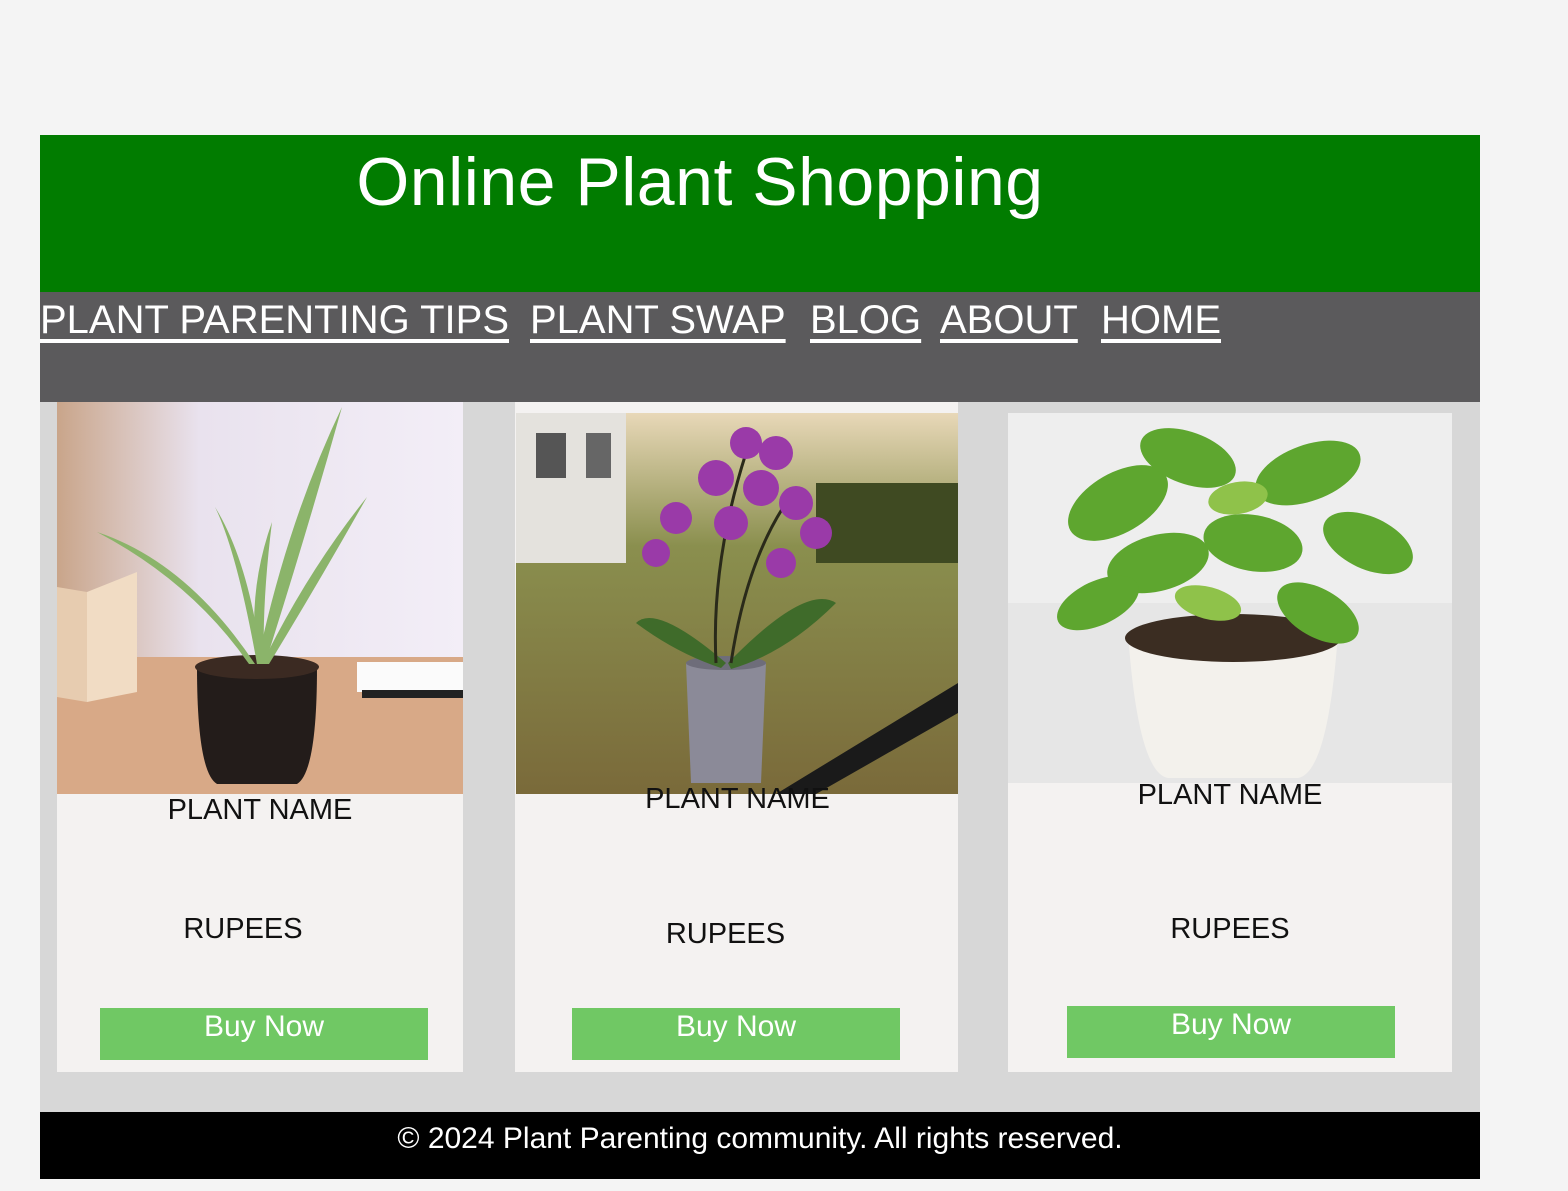 This screenshot has width=1568, height=1191. I want to click on nav-link-plant-parenting-tips: PLANT PARENTING TIPS, so click(274, 320).